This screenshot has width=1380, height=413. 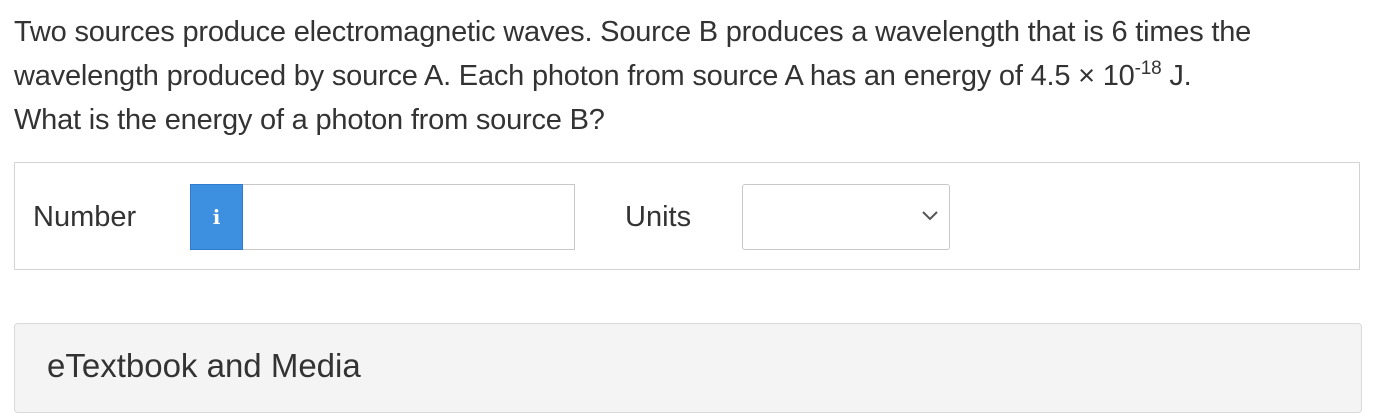 What do you see at coordinates (846, 217) in the screenshot?
I see `units-select` at bounding box center [846, 217].